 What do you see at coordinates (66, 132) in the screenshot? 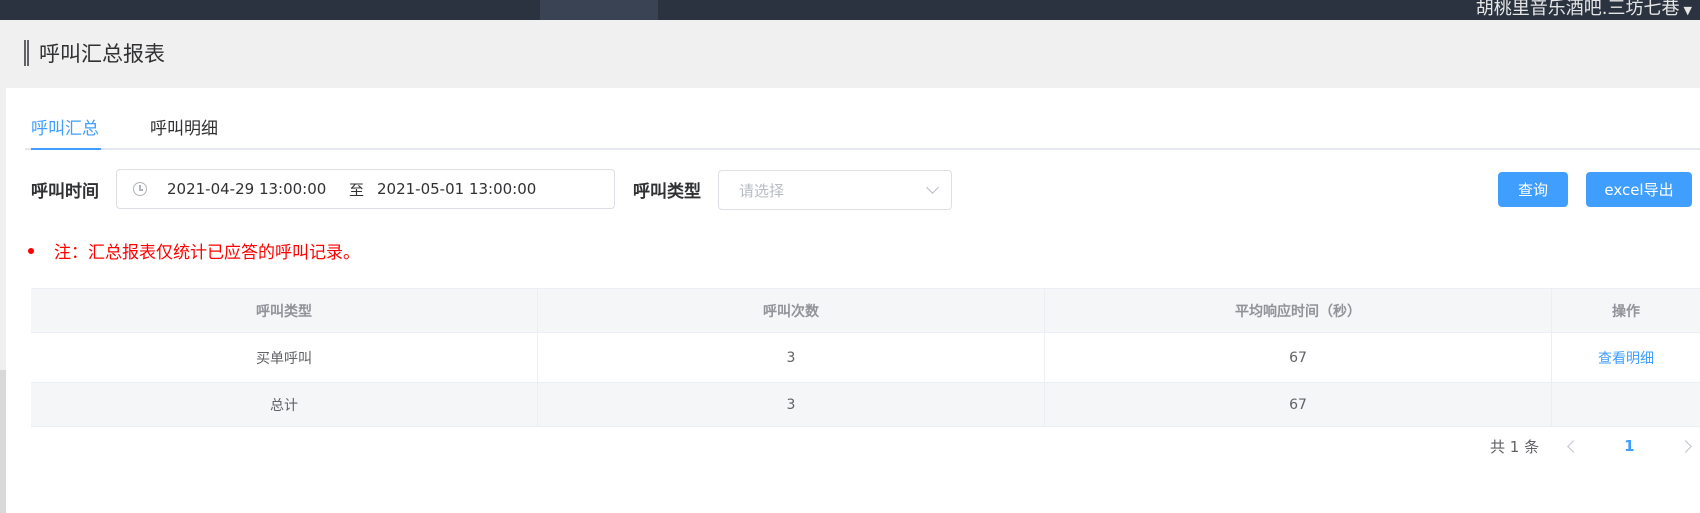
I see `tab-call-summary: 呼叫汇总` at bounding box center [66, 132].